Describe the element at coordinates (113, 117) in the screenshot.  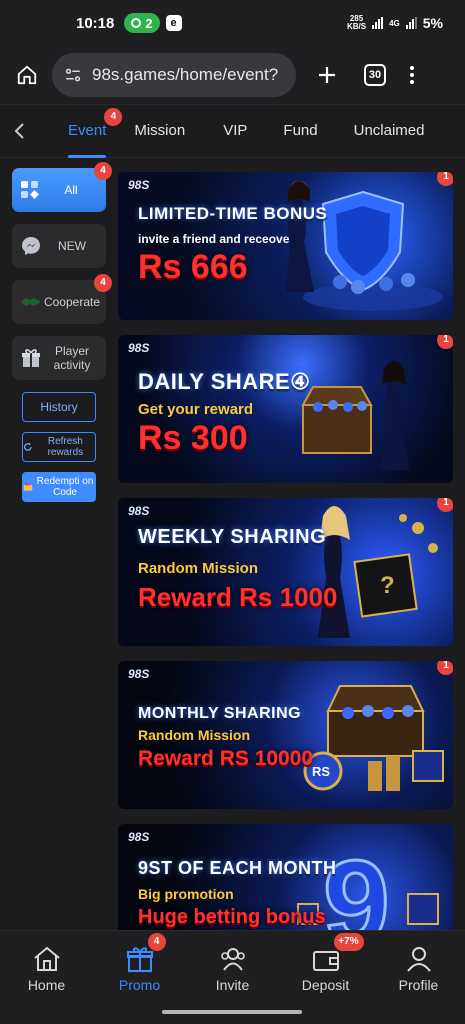
I see `tab-event-badge: 4` at that location.